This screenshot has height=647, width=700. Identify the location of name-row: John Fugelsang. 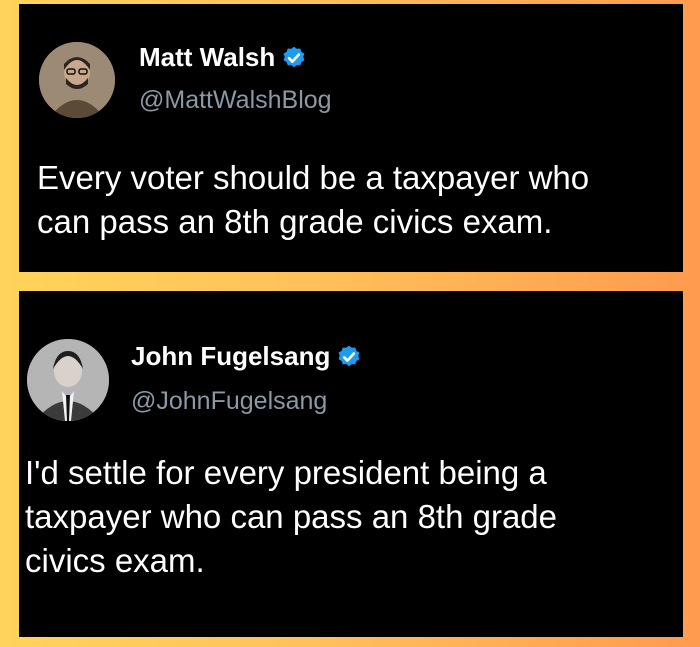
(246, 356).